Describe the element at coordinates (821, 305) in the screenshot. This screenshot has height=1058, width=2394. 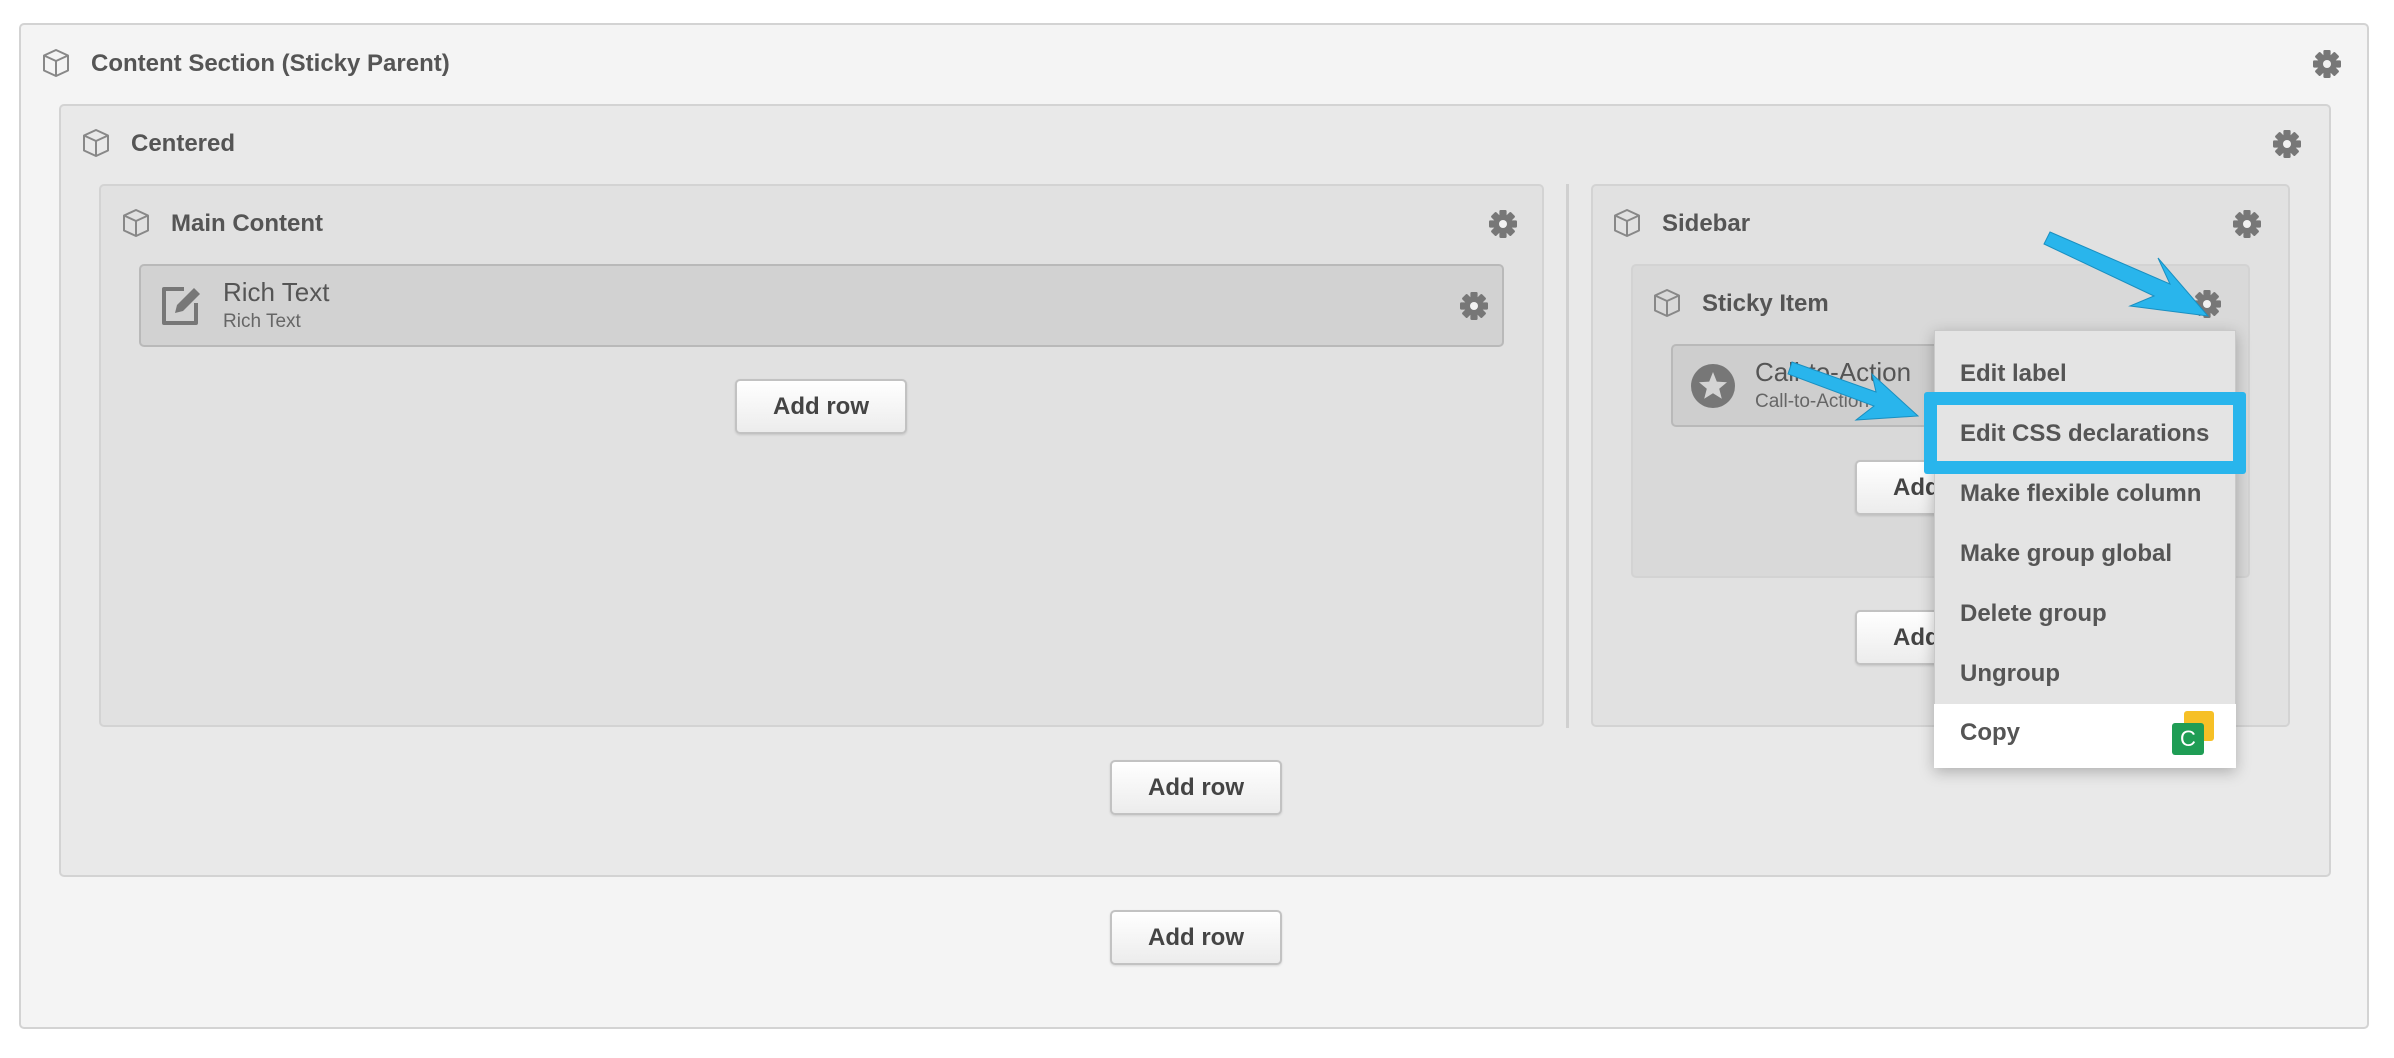
I see `module-rich-text` at that location.